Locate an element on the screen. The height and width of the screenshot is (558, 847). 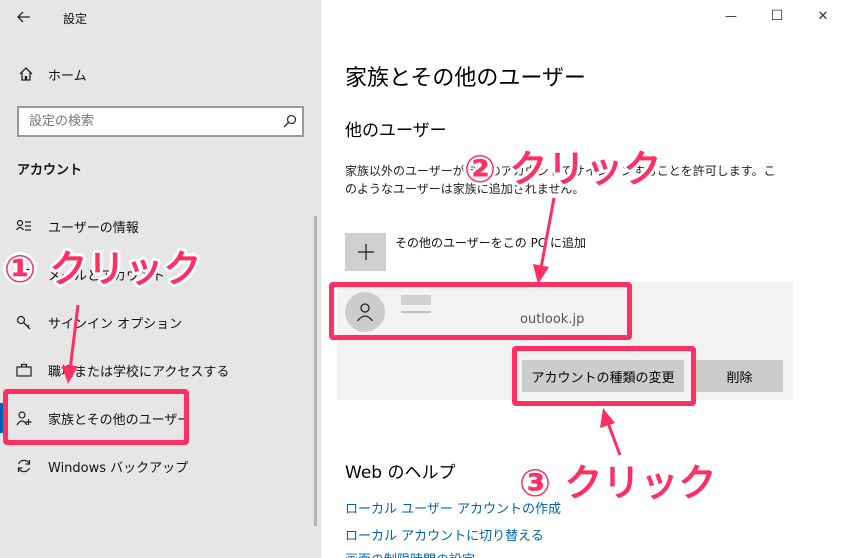
sidebar-item-label: サインイン オプション is located at coordinates (115, 324).